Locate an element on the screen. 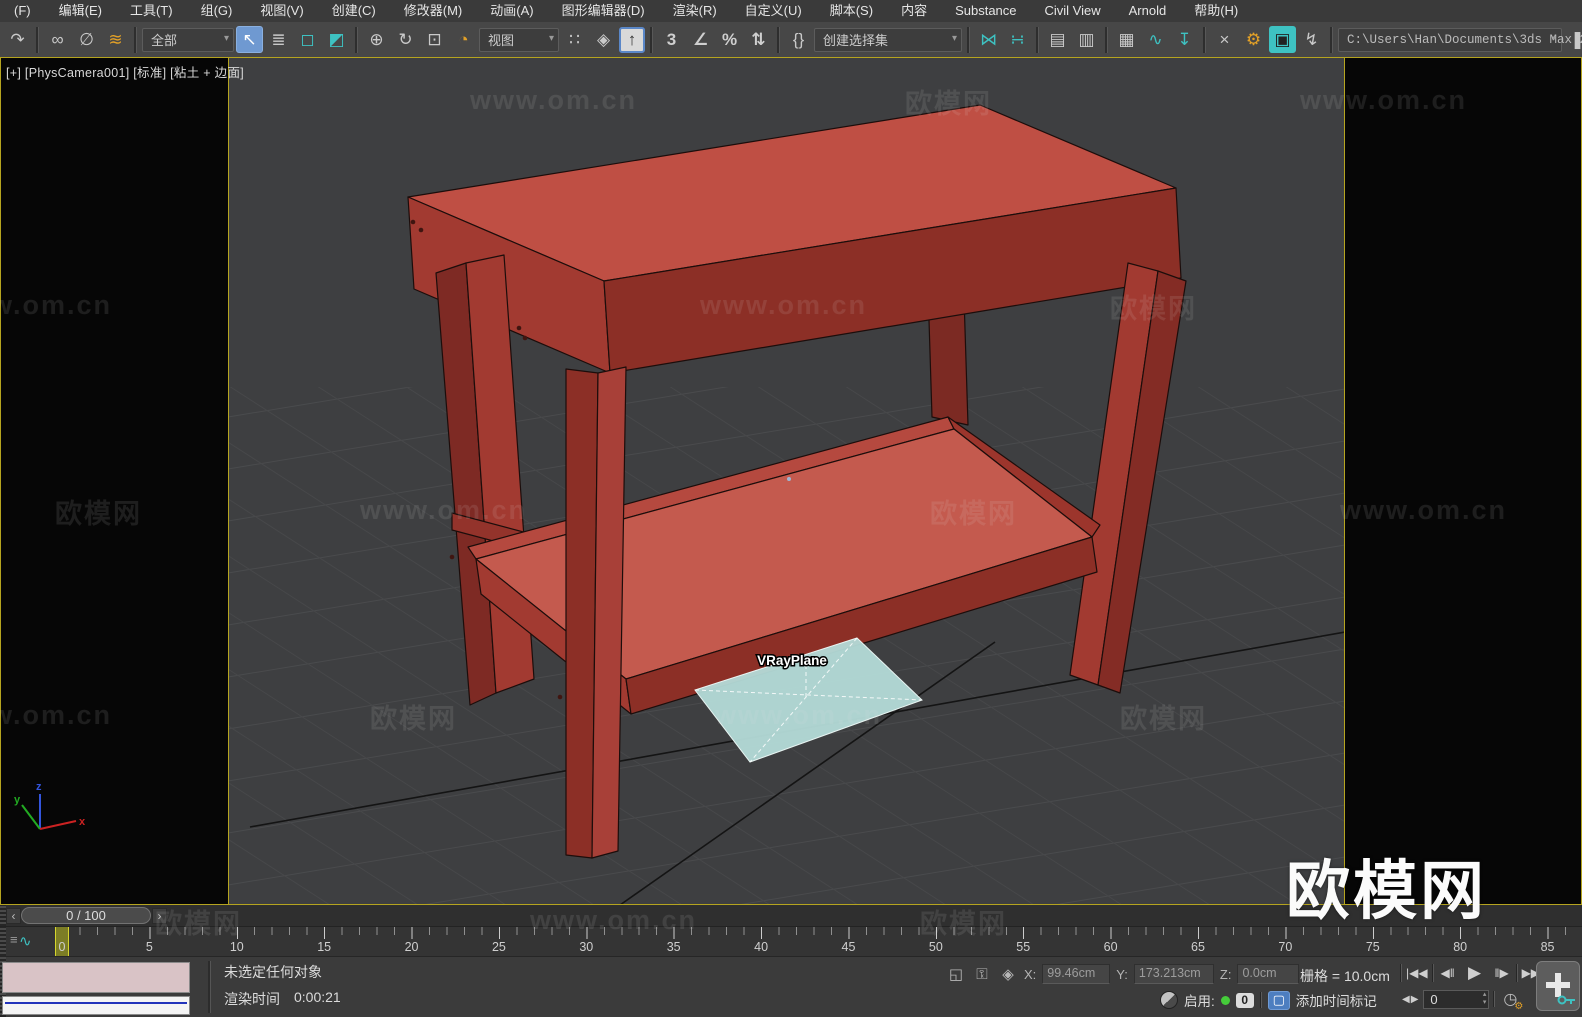 Image resolution: width=1582 pixels, height=1017 pixels. menu-modifiers: 修改器(M) is located at coordinates (433, 11).